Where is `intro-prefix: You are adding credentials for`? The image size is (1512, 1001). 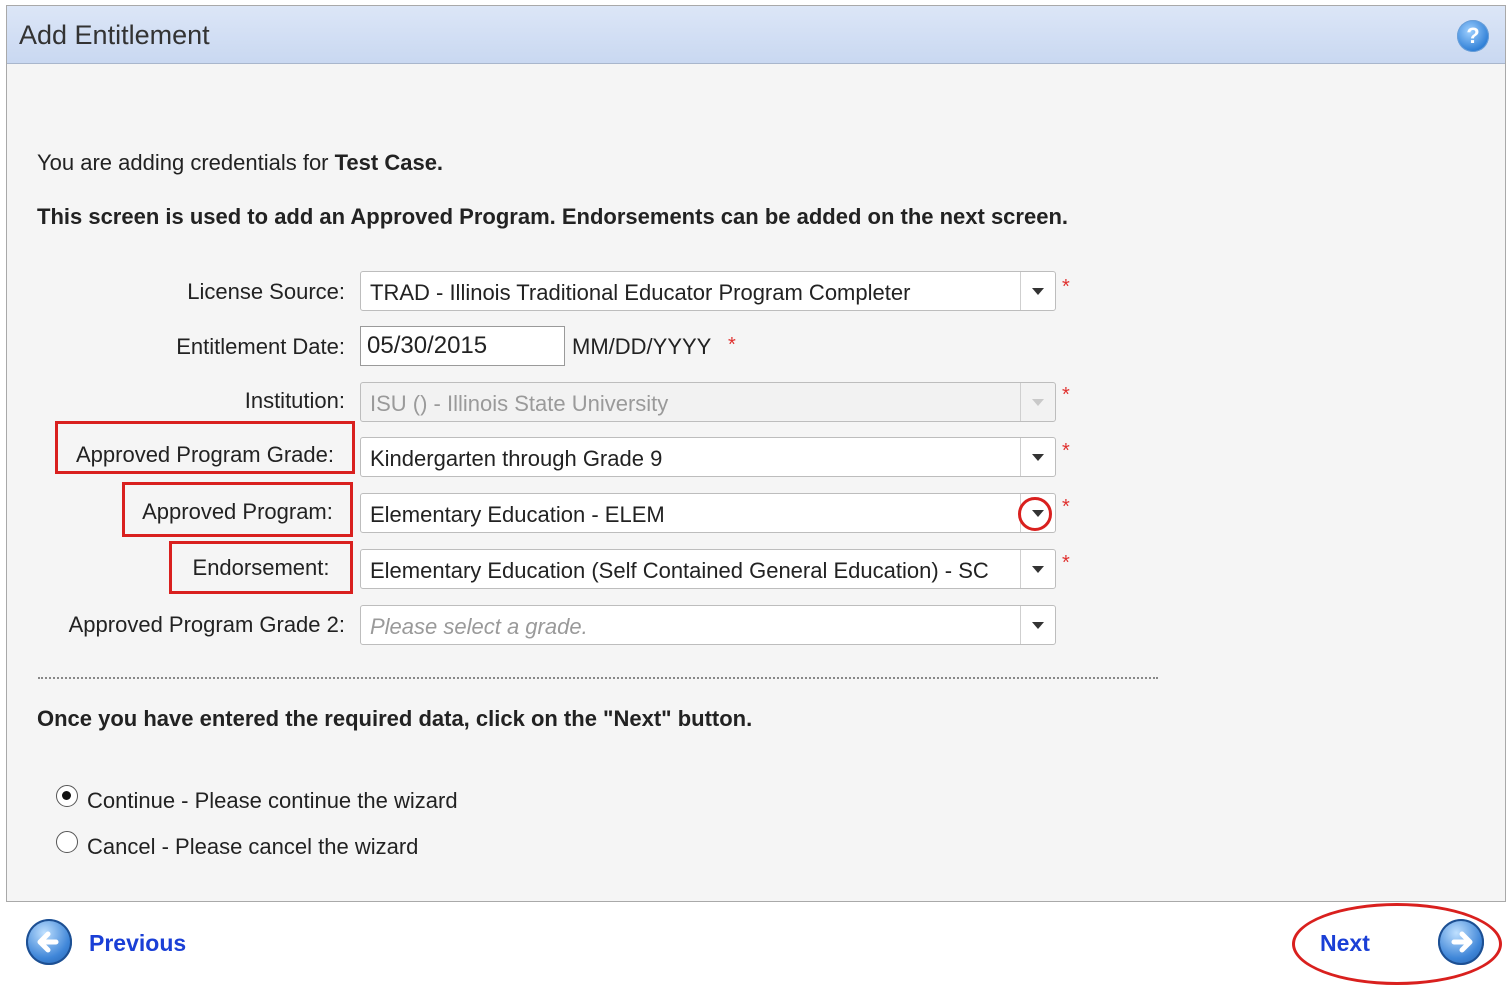 intro-prefix: You are adding credentials for is located at coordinates (186, 162).